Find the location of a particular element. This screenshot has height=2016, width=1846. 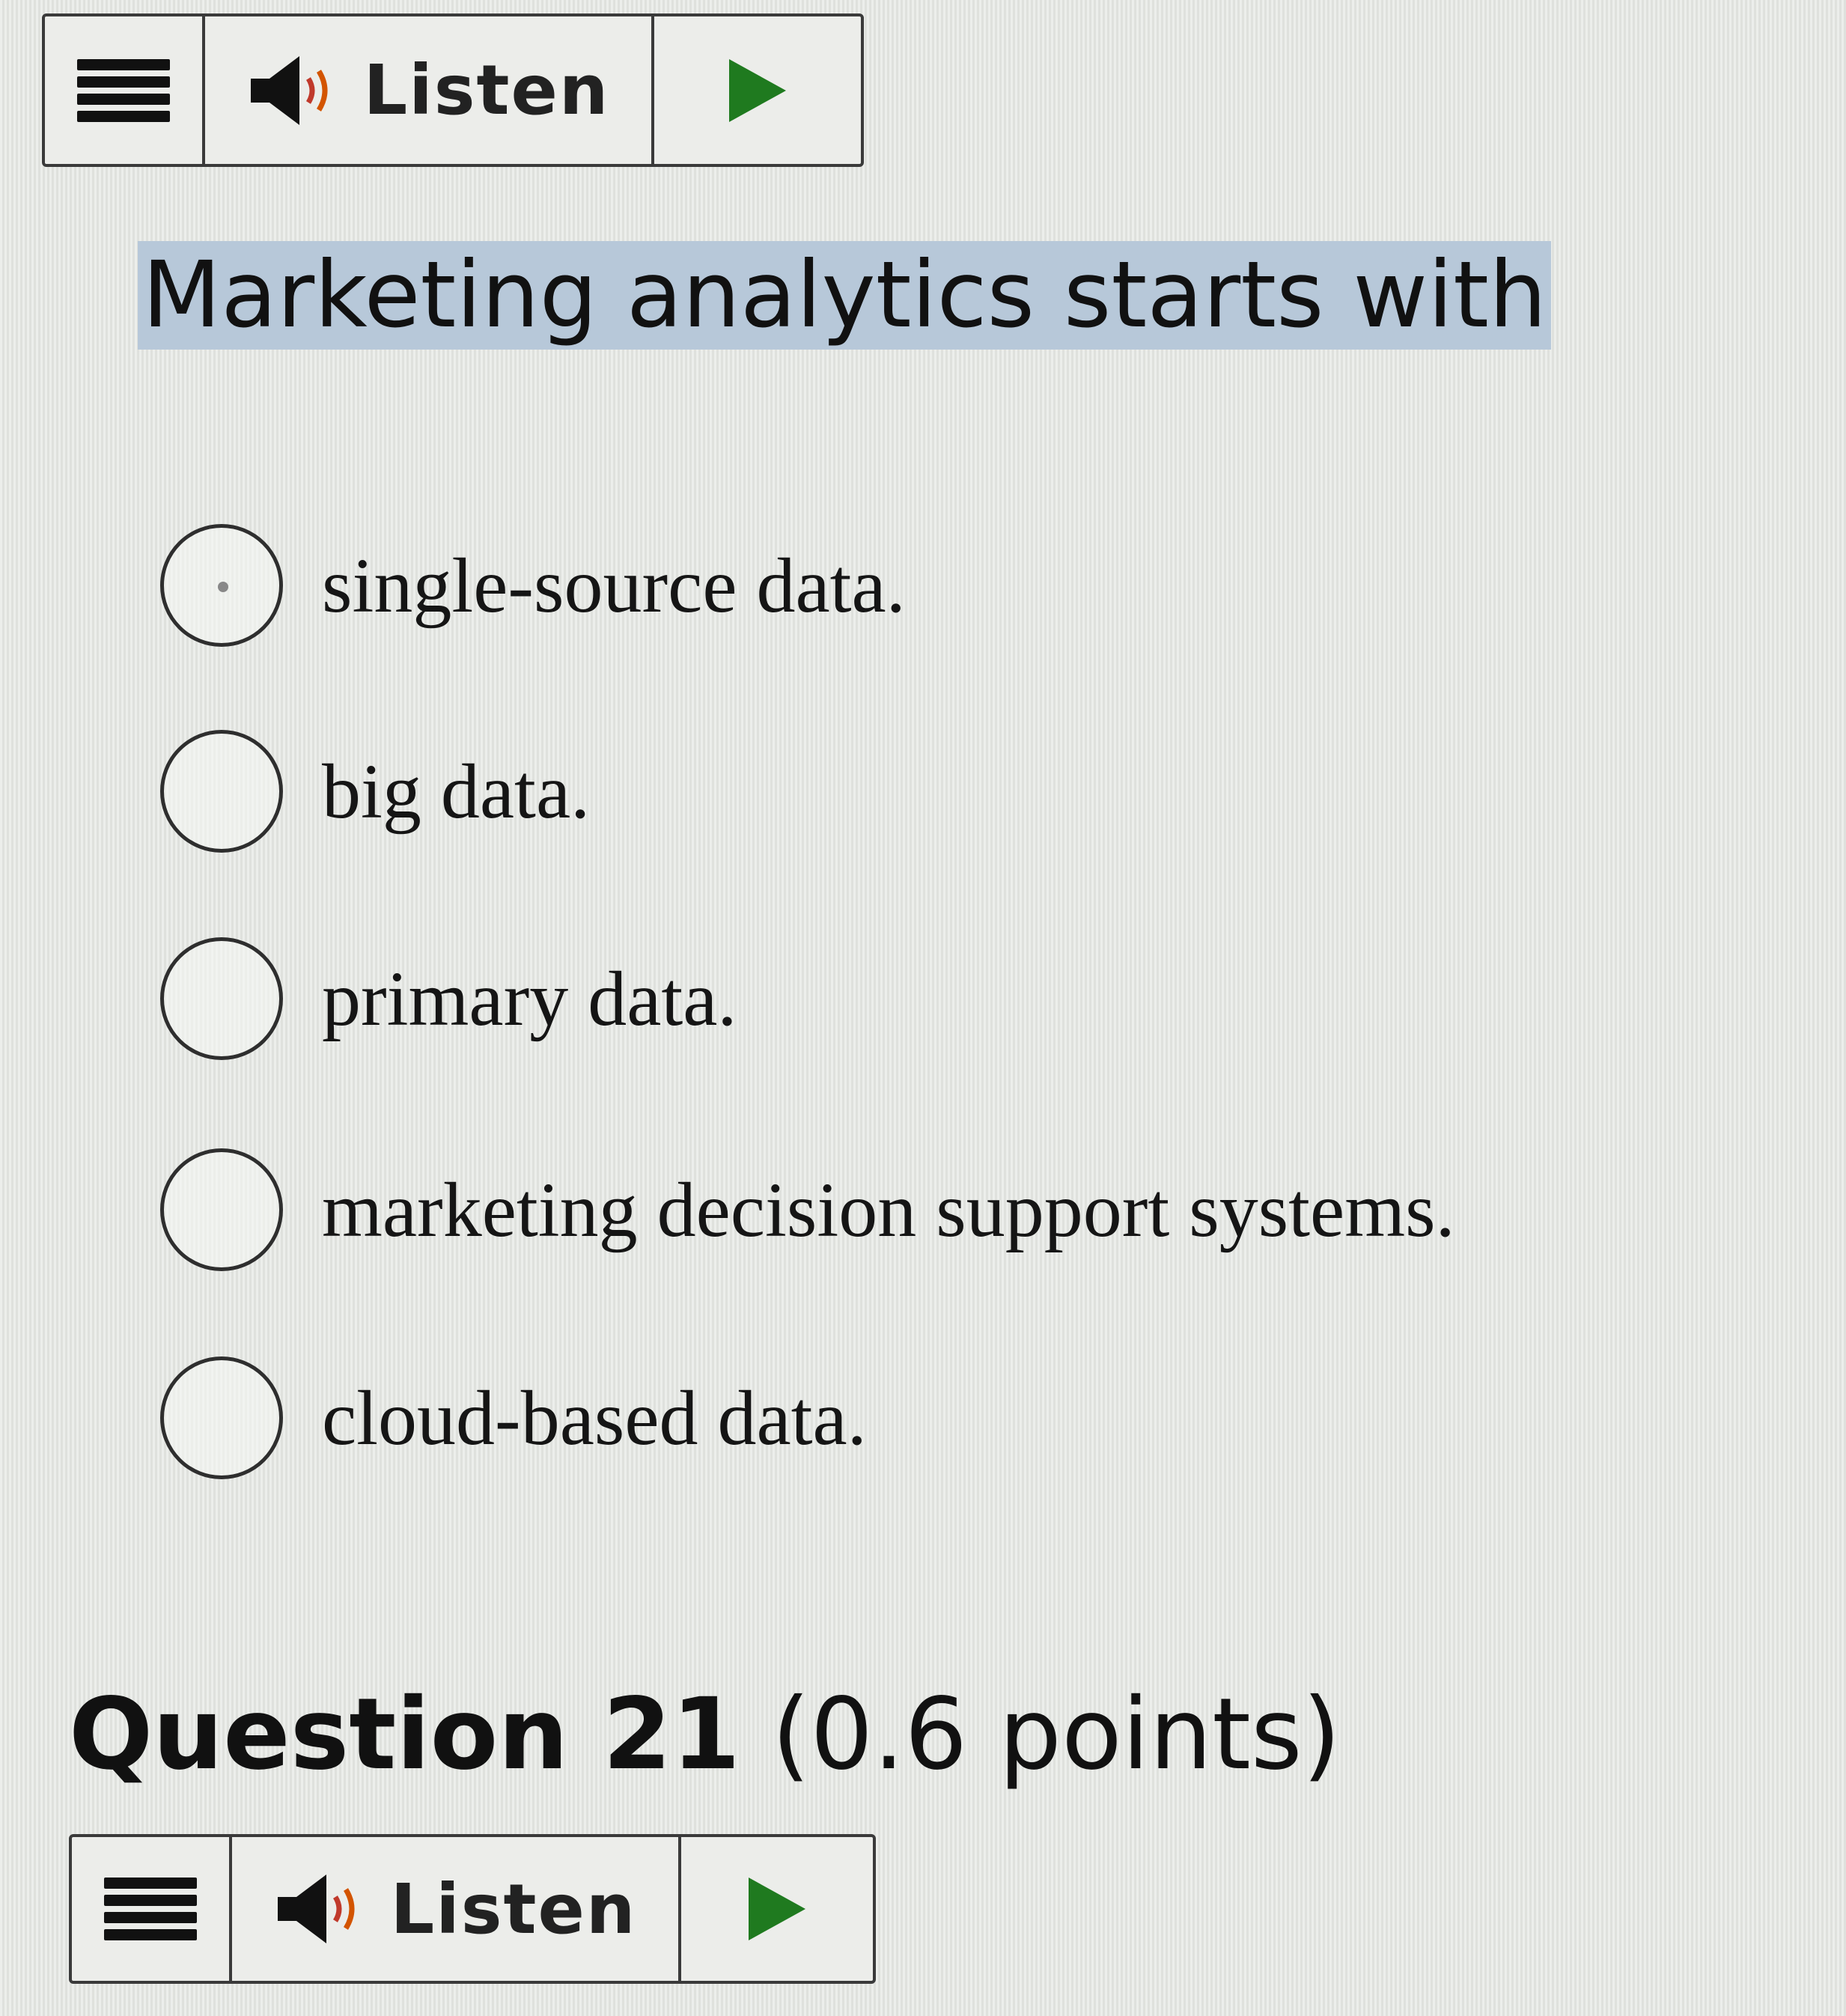

answer-option: big data. is located at coordinates (375, 791).